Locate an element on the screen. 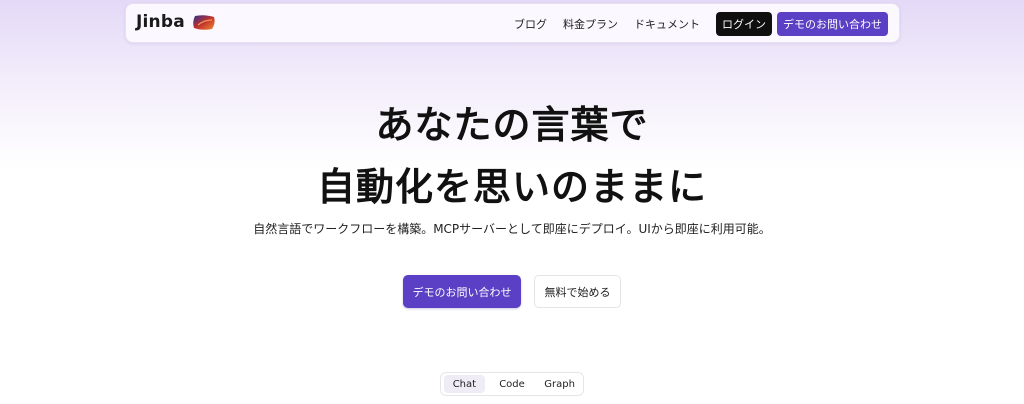 This screenshot has height=404, width=1024. top-navbar: Jinba ブログ 料金プラン ドキュメント ログイン デモのお問い合わせ is located at coordinates (512, 23).